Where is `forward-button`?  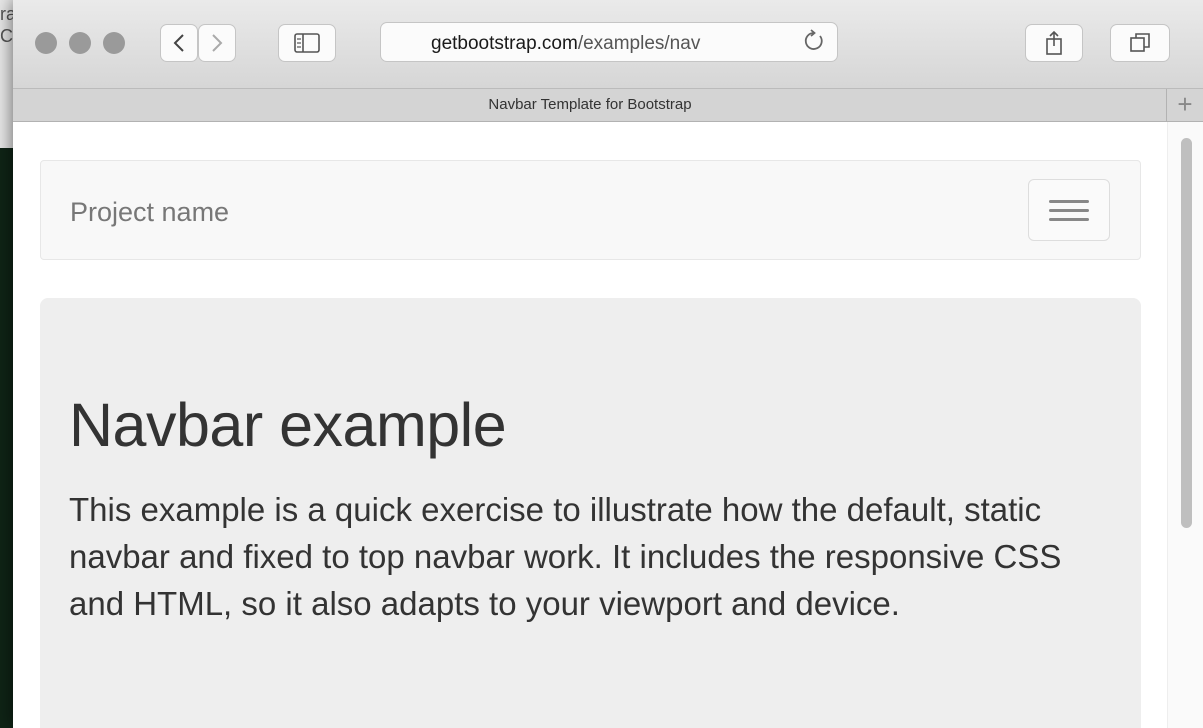 forward-button is located at coordinates (217, 43).